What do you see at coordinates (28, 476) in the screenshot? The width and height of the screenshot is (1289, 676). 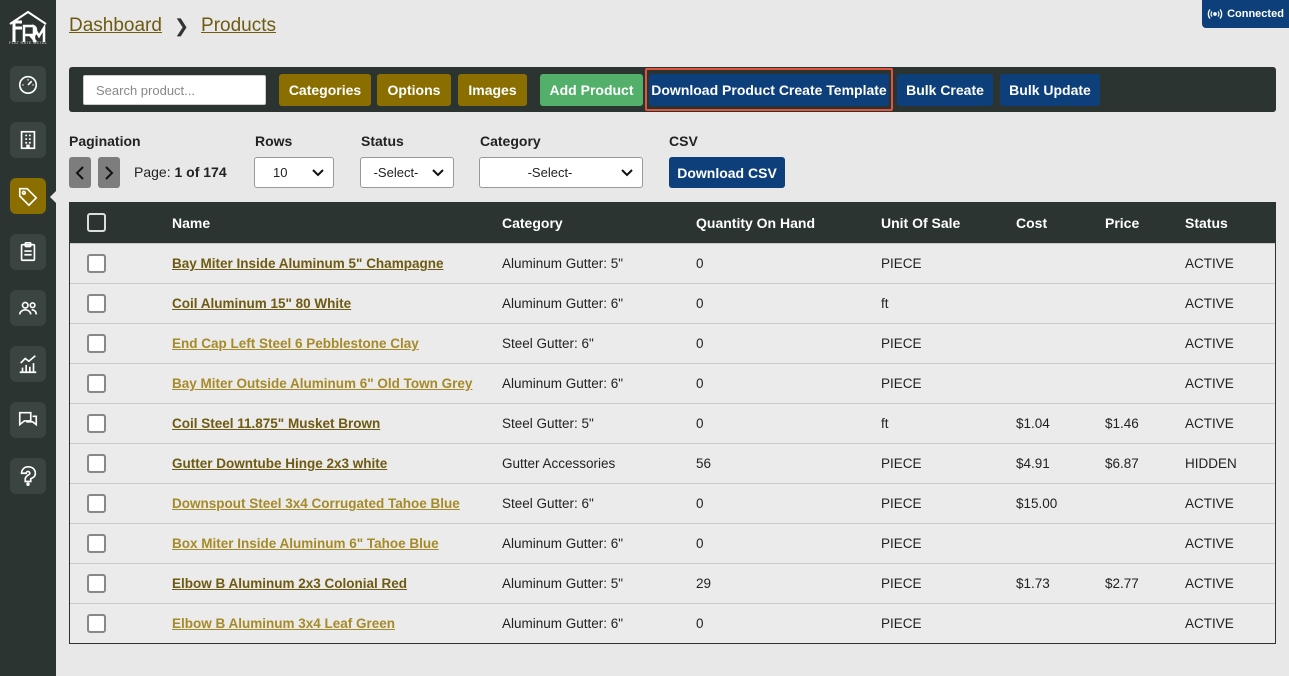 I see `nav-help` at bounding box center [28, 476].